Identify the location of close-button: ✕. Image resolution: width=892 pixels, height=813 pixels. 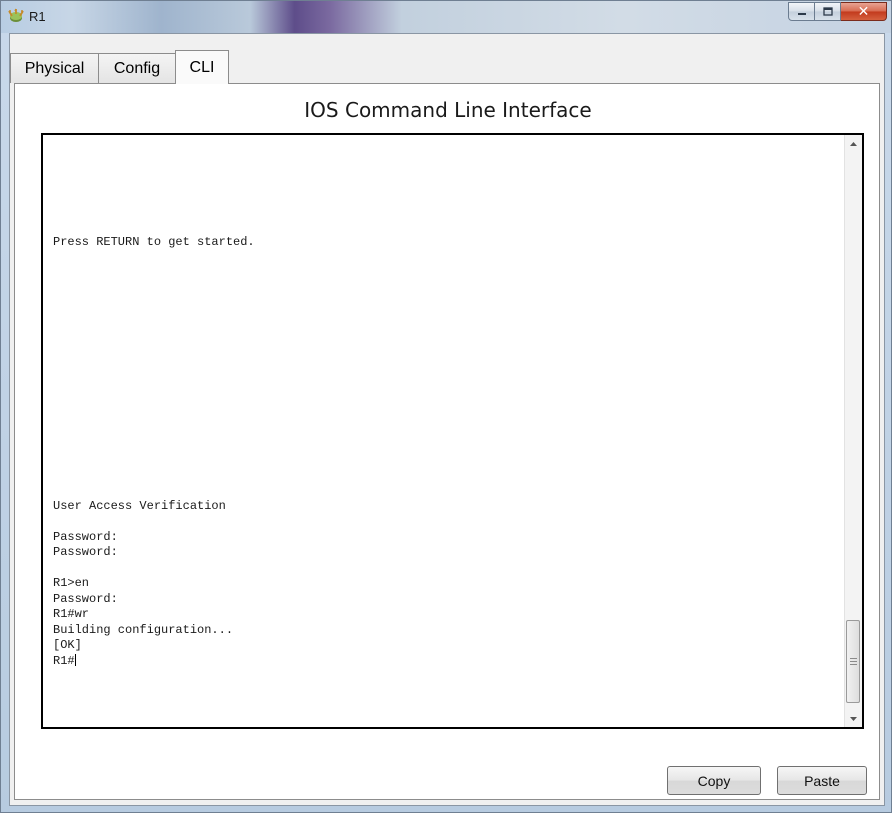
(864, 11).